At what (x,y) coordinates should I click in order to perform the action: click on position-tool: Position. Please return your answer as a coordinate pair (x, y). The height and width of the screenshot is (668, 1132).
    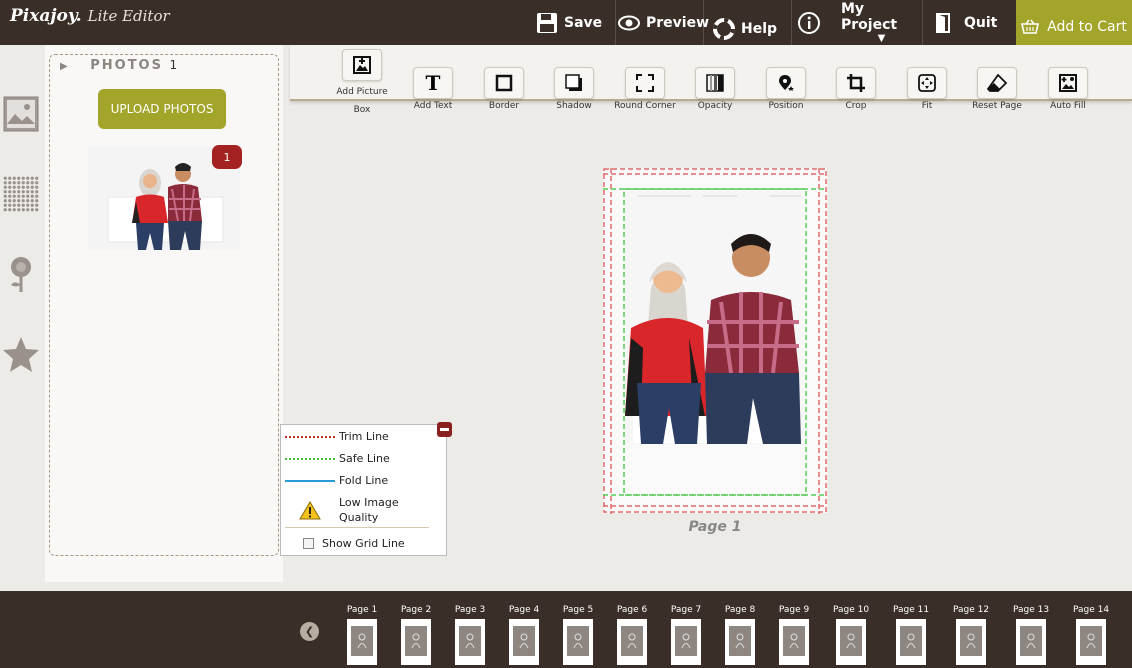
    Looking at the image, I should click on (786, 89).